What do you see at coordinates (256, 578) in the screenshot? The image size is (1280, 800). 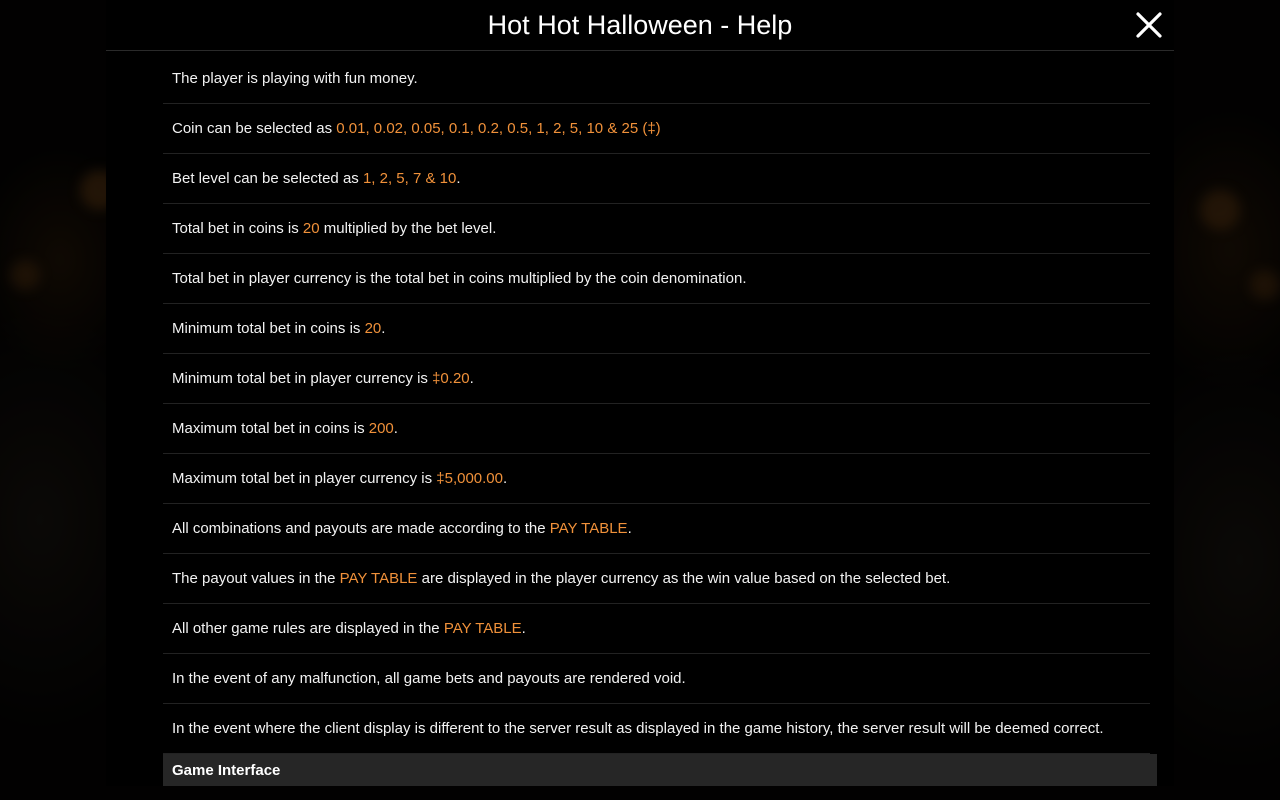 I see `rule-text: The payout values in the` at bounding box center [256, 578].